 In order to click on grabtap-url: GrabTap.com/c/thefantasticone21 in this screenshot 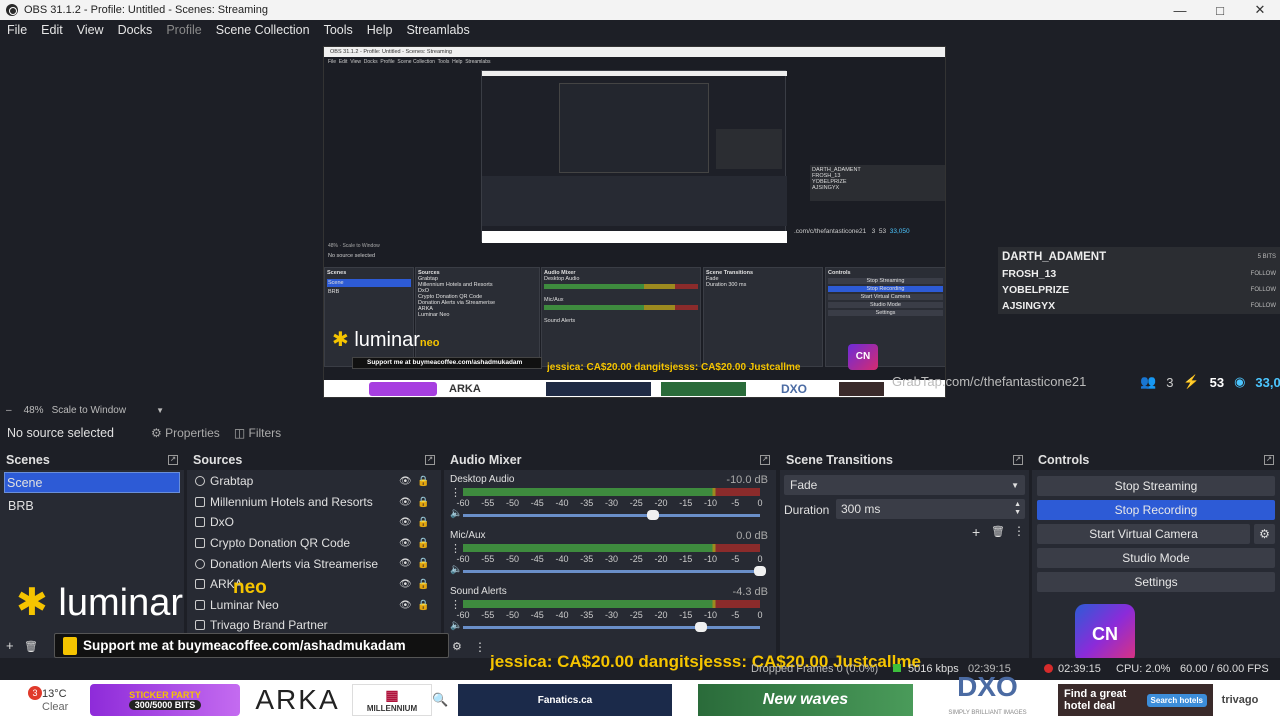, I will do `click(989, 381)`.